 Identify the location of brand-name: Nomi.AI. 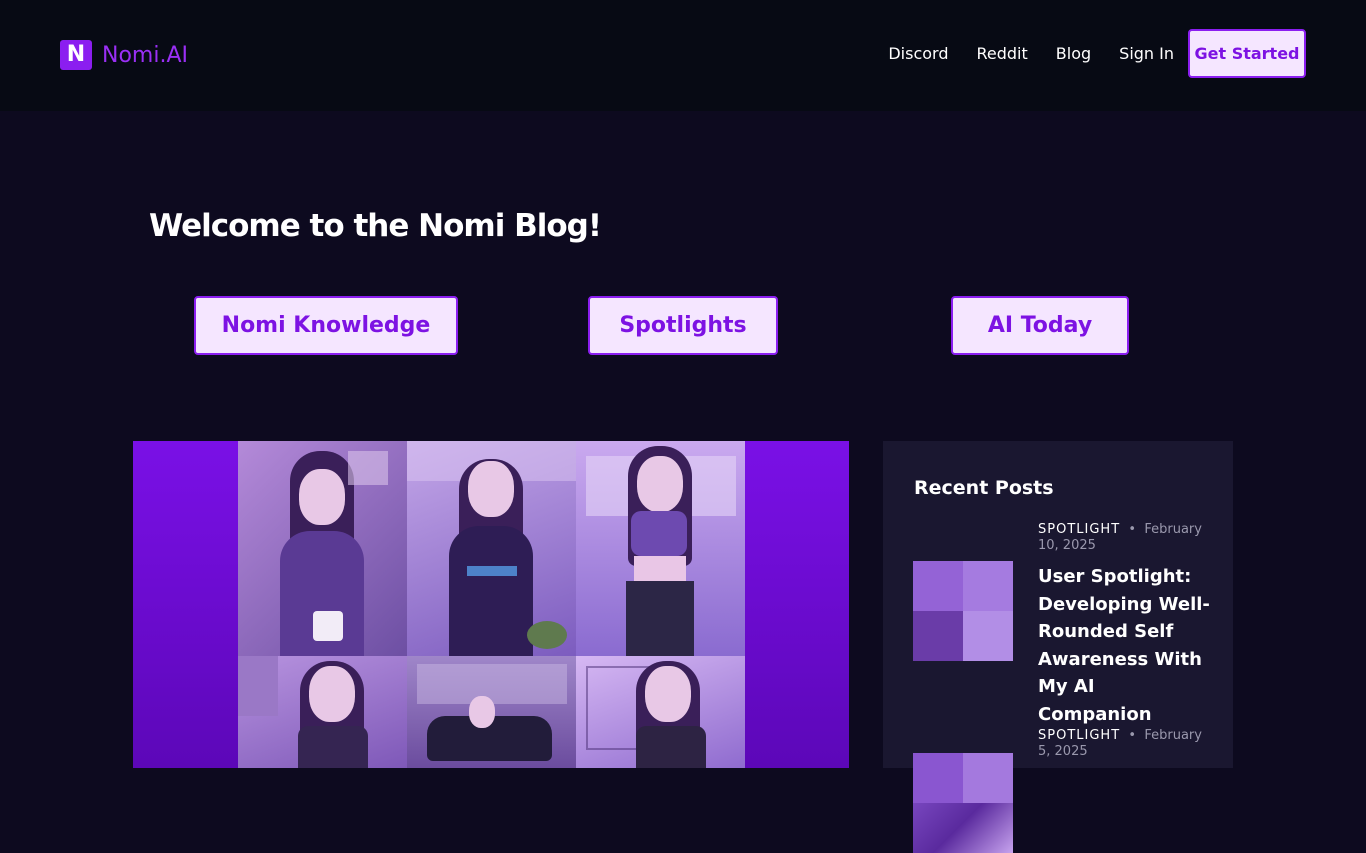
(145, 55).